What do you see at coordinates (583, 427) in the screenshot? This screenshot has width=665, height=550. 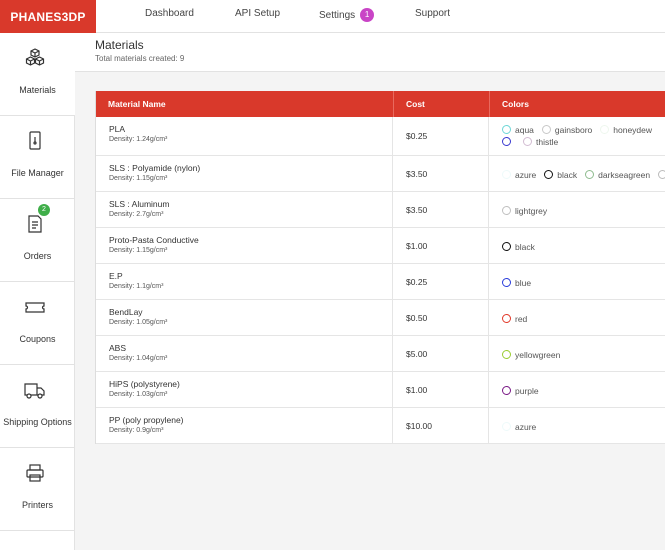 I see `color-list: azure` at bounding box center [583, 427].